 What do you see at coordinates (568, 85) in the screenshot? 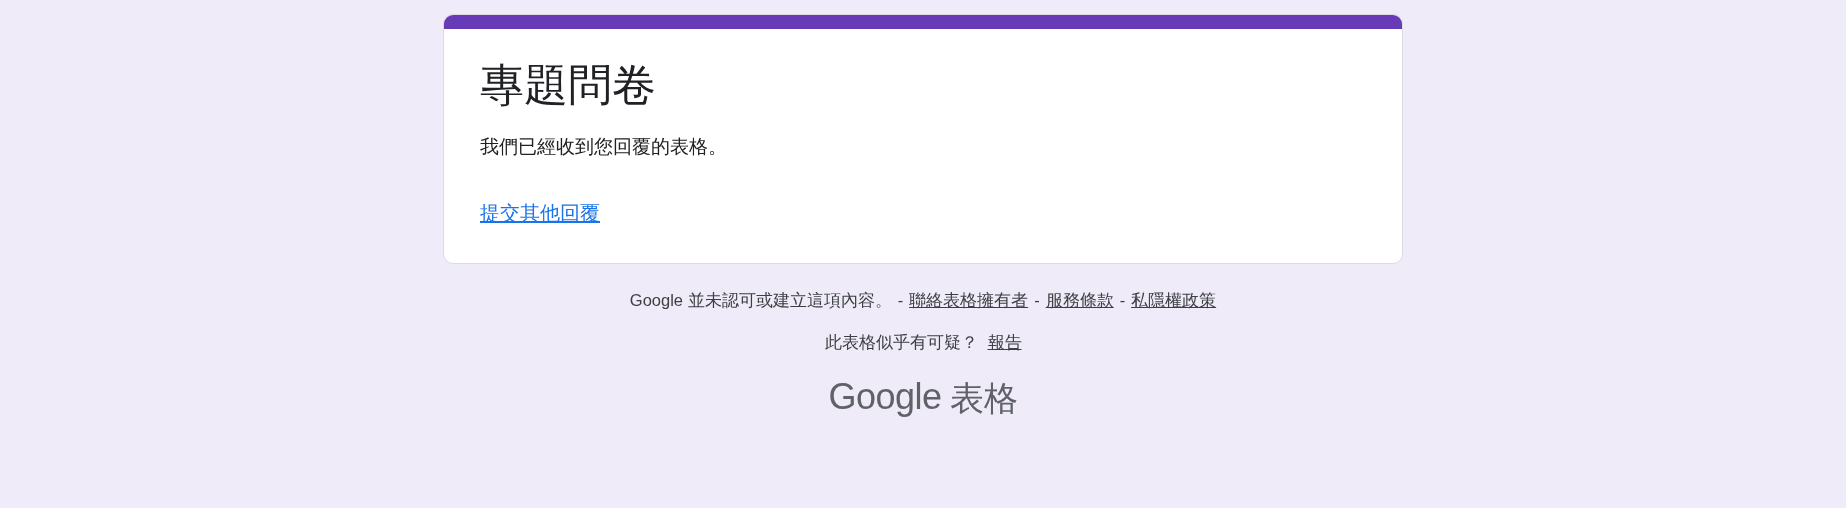
I see `form-title: 專題問卷` at bounding box center [568, 85].